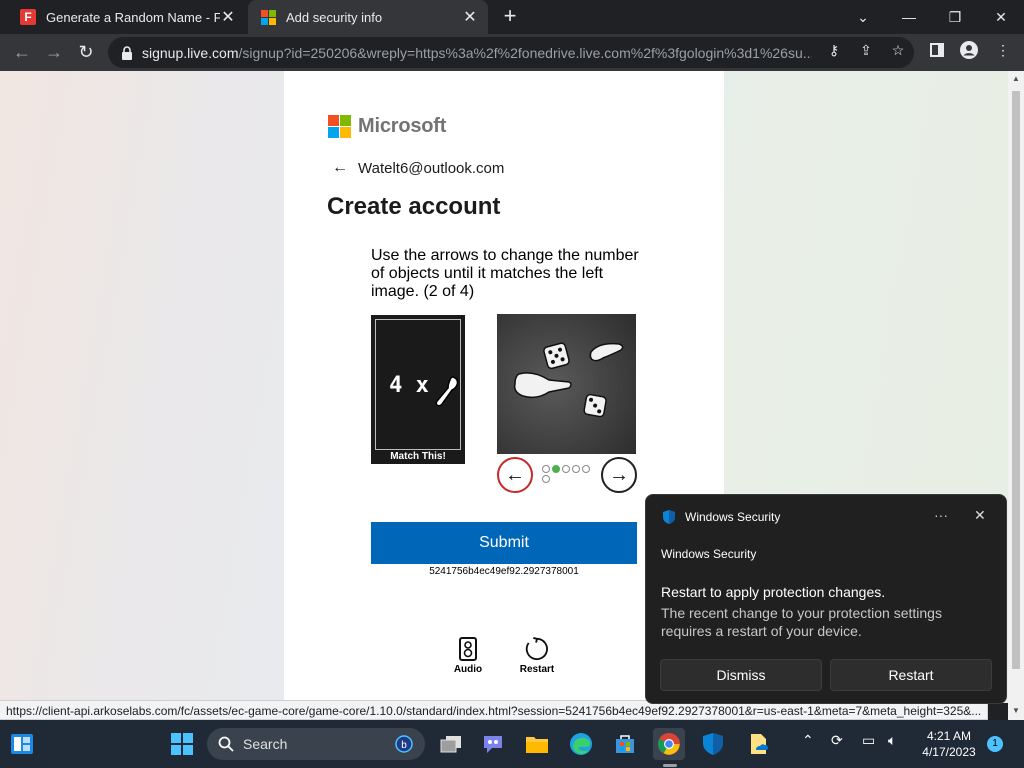 Image resolution: width=1024 pixels, height=768 pixels. I want to click on microsoft-favicon-icon, so click(268, 17).